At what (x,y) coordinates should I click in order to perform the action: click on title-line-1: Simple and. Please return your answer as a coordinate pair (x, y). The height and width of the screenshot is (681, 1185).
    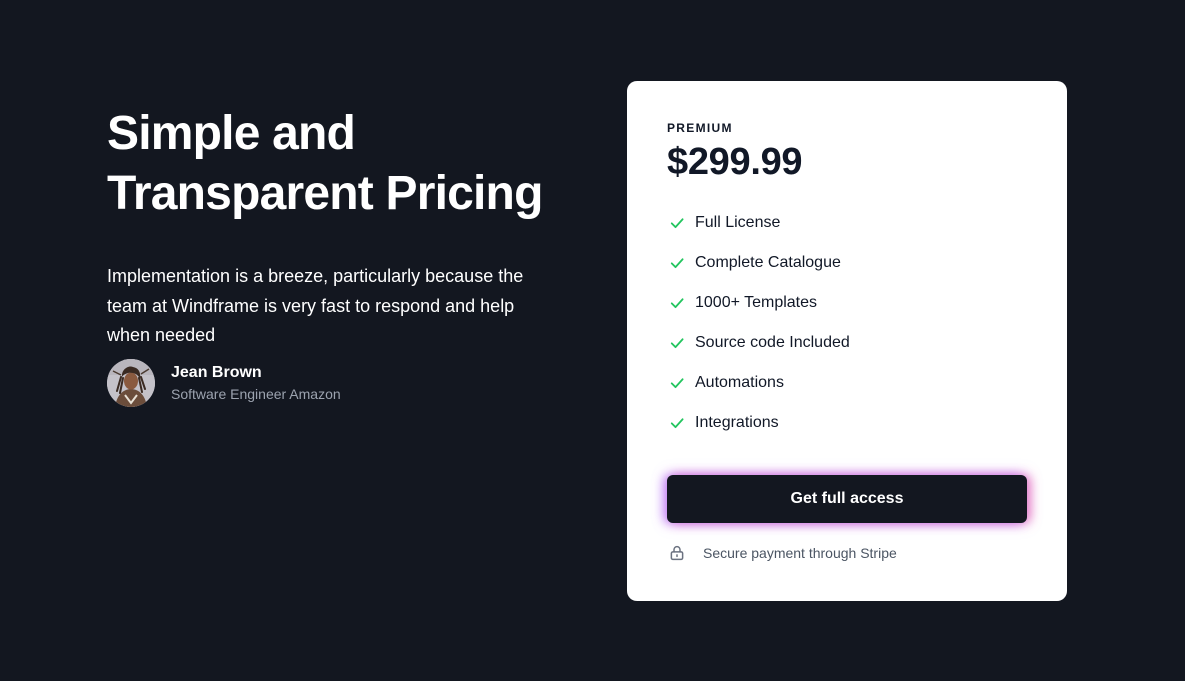
    Looking at the image, I should click on (231, 133).